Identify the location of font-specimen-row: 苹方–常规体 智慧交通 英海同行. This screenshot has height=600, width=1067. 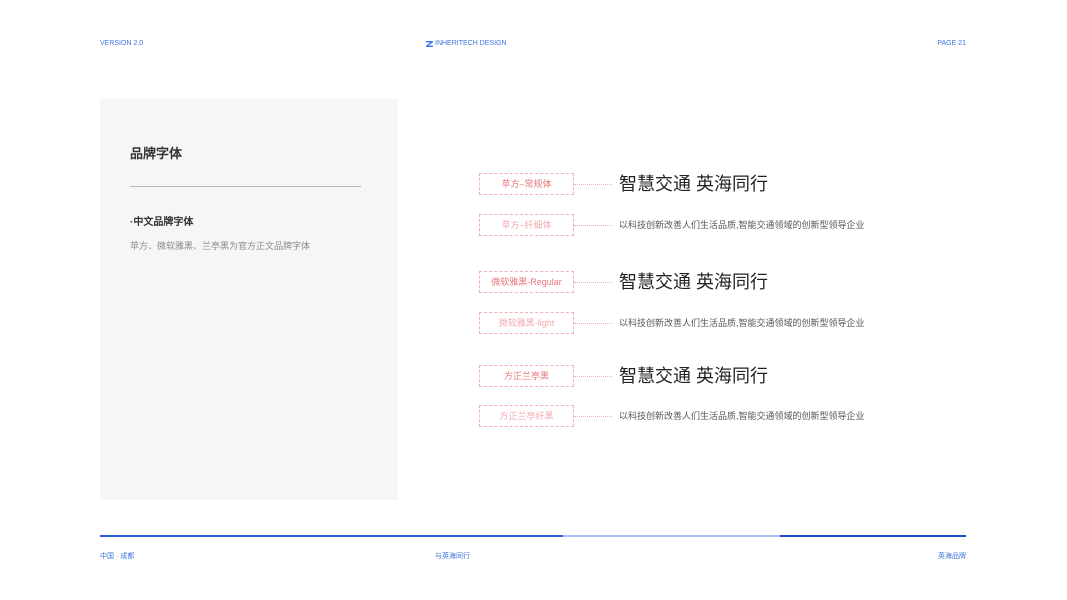
(623, 184).